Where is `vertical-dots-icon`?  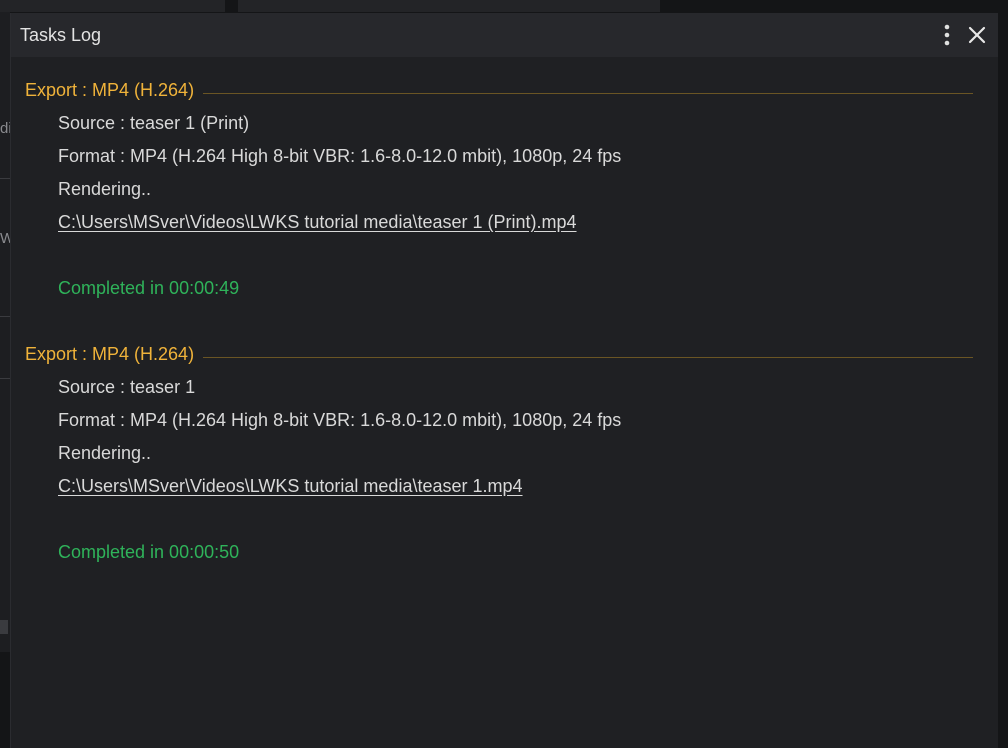 vertical-dots-icon is located at coordinates (947, 35).